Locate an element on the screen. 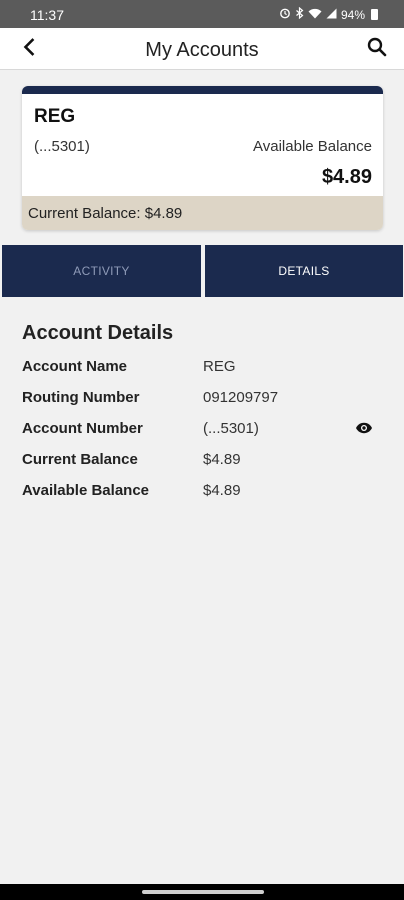 The height and width of the screenshot is (900, 404). wifi-icon is located at coordinates (315, 15).